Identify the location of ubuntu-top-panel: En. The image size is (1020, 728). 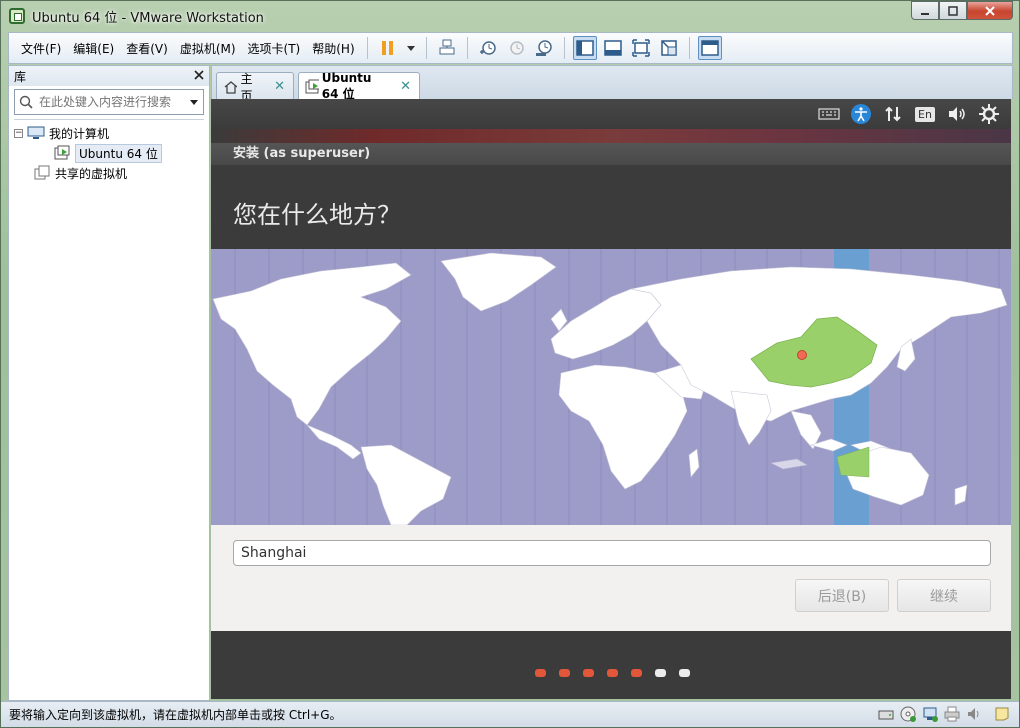
(611, 114).